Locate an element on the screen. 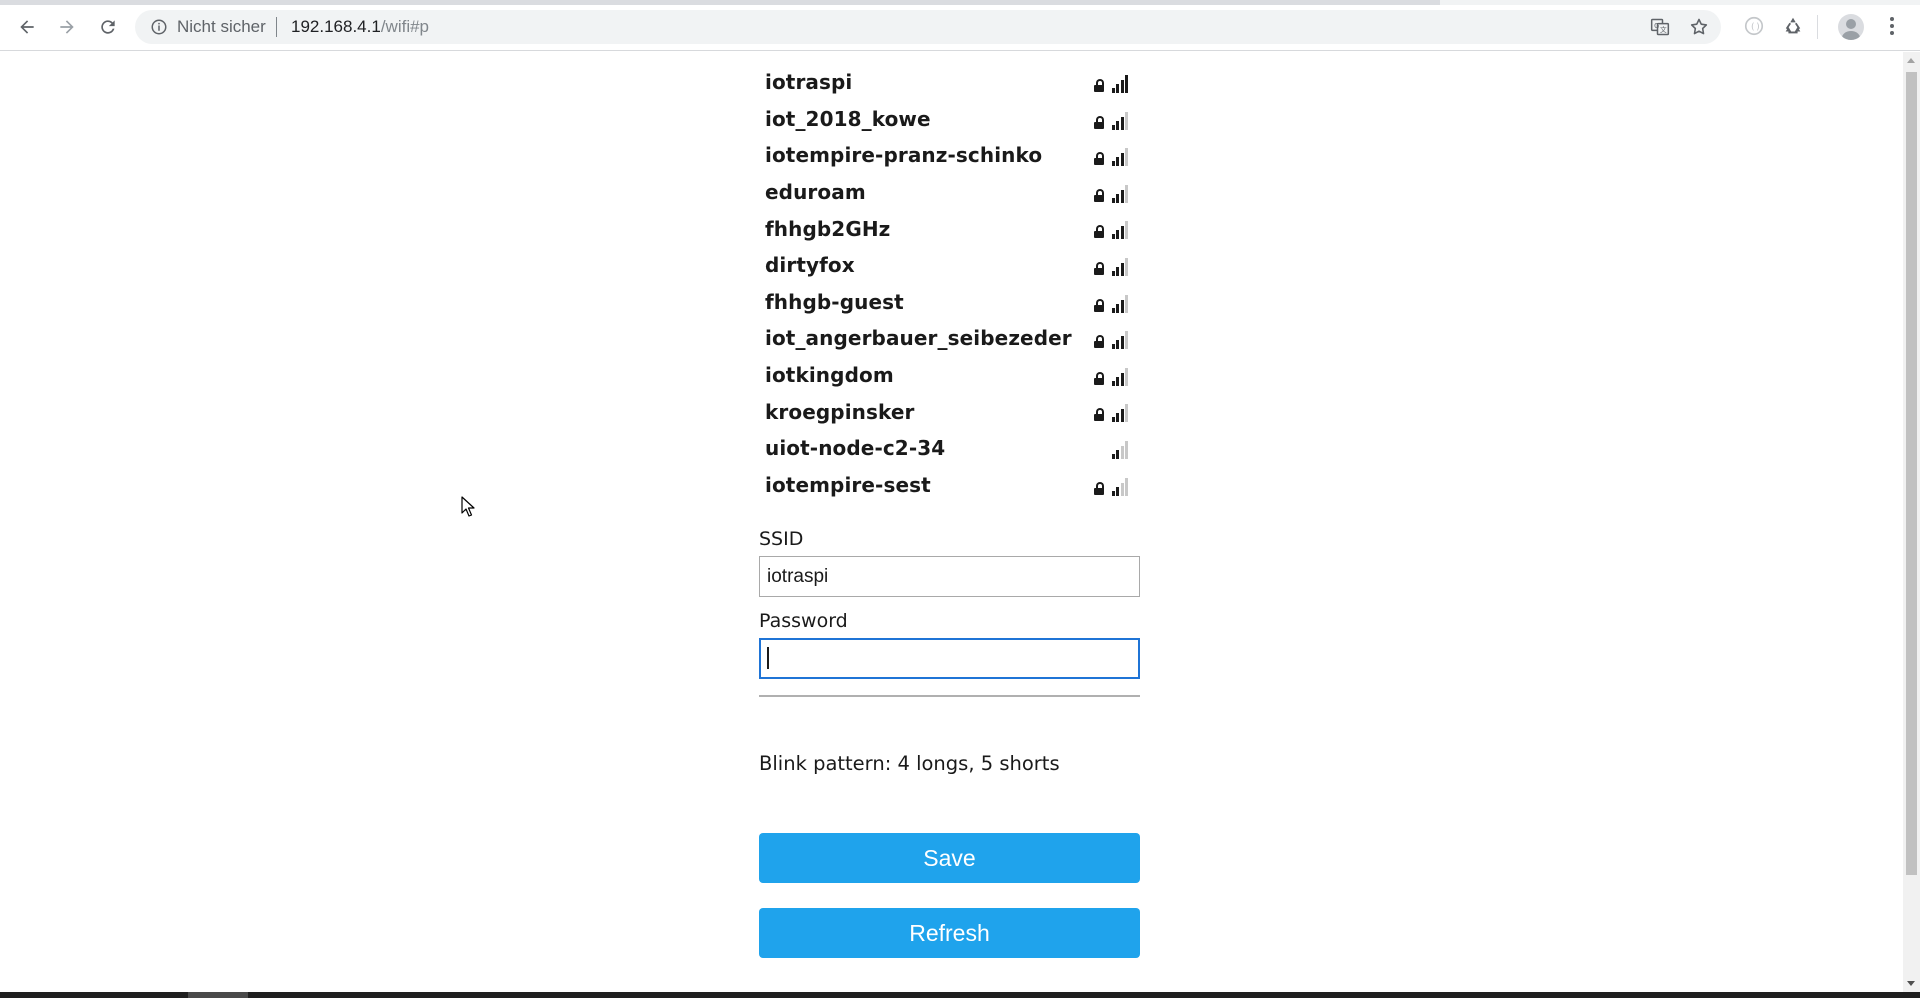 The height and width of the screenshot is (998, 1920). profile-avatar-icon is located at coordinates (1851, 27).